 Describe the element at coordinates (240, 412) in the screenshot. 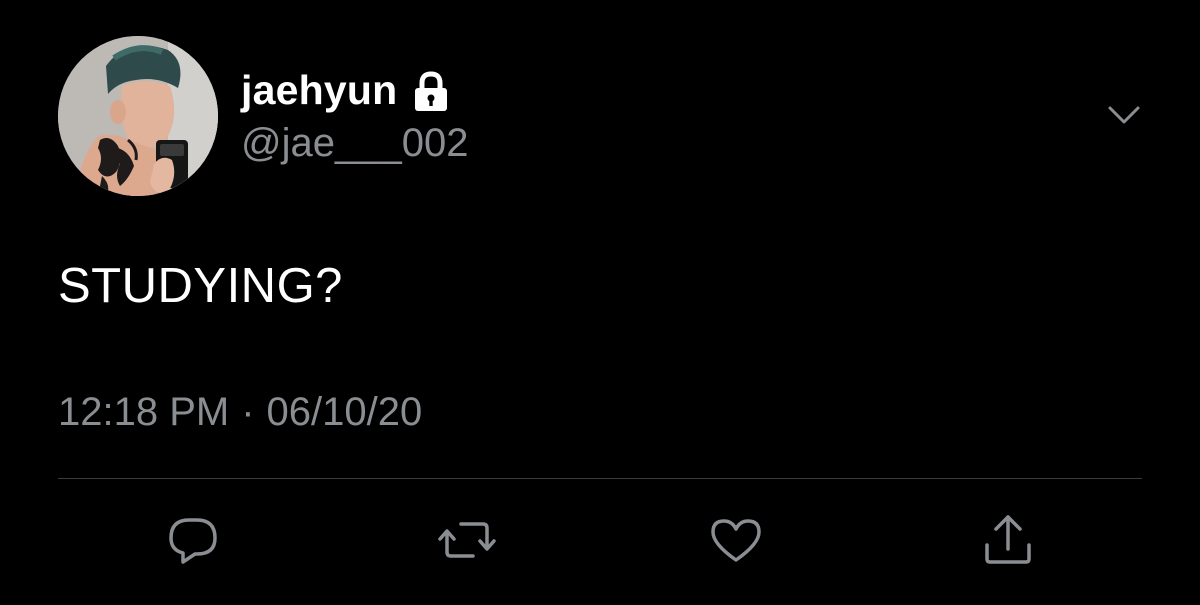

I see `timestamp: 12:18 PM · 06/10/20` at that location.